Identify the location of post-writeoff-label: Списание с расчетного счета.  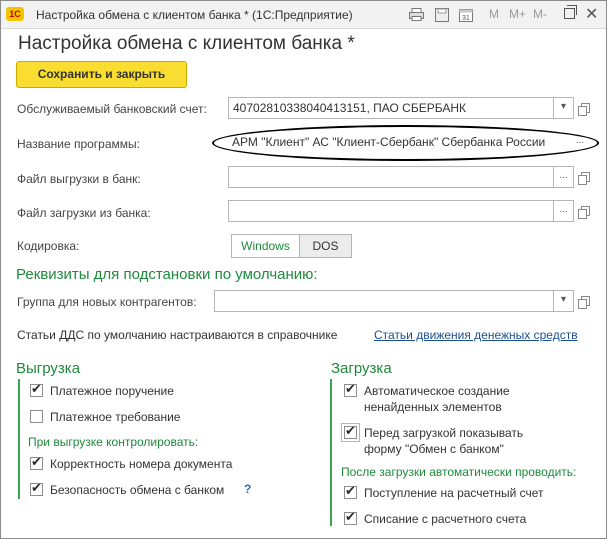
(445, 519).